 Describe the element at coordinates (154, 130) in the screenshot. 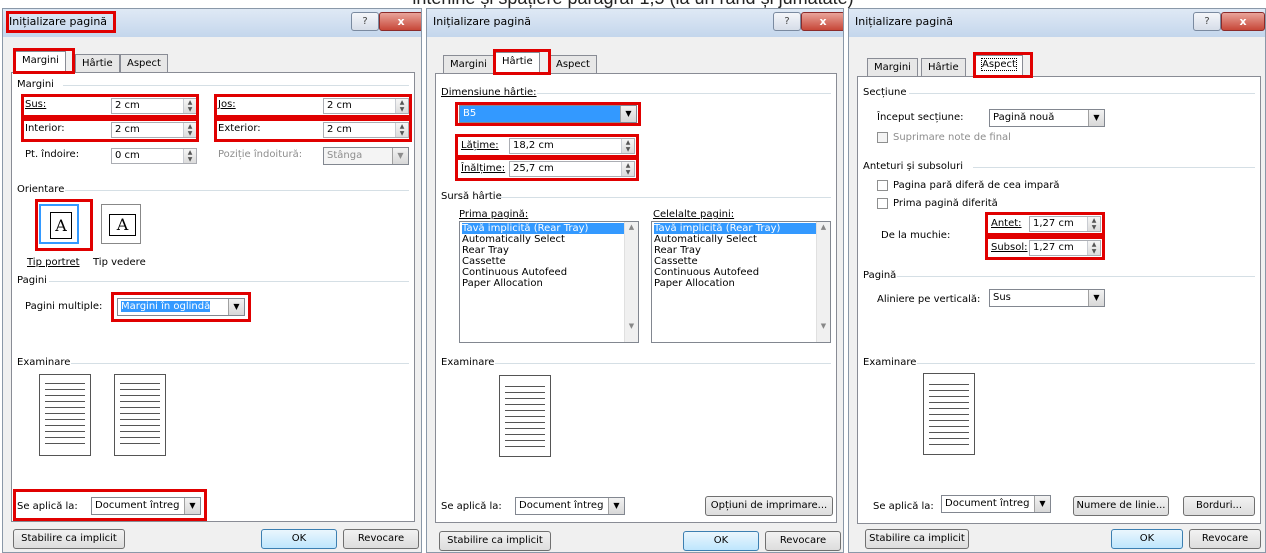

I see `inside-margin-spinner: 2 cm ▲ ▼` at that location.